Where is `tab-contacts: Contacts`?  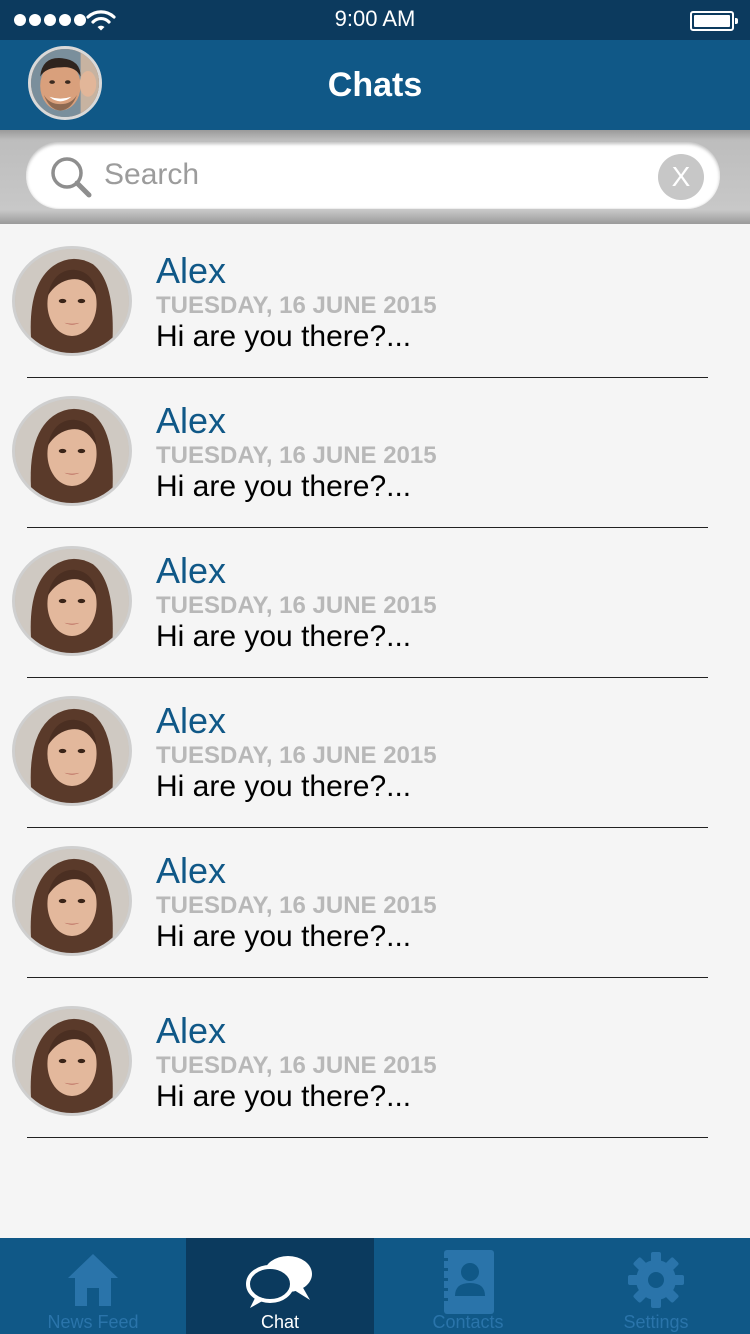 tab-contacts: Contacts is located at coordinates (468, 1286).